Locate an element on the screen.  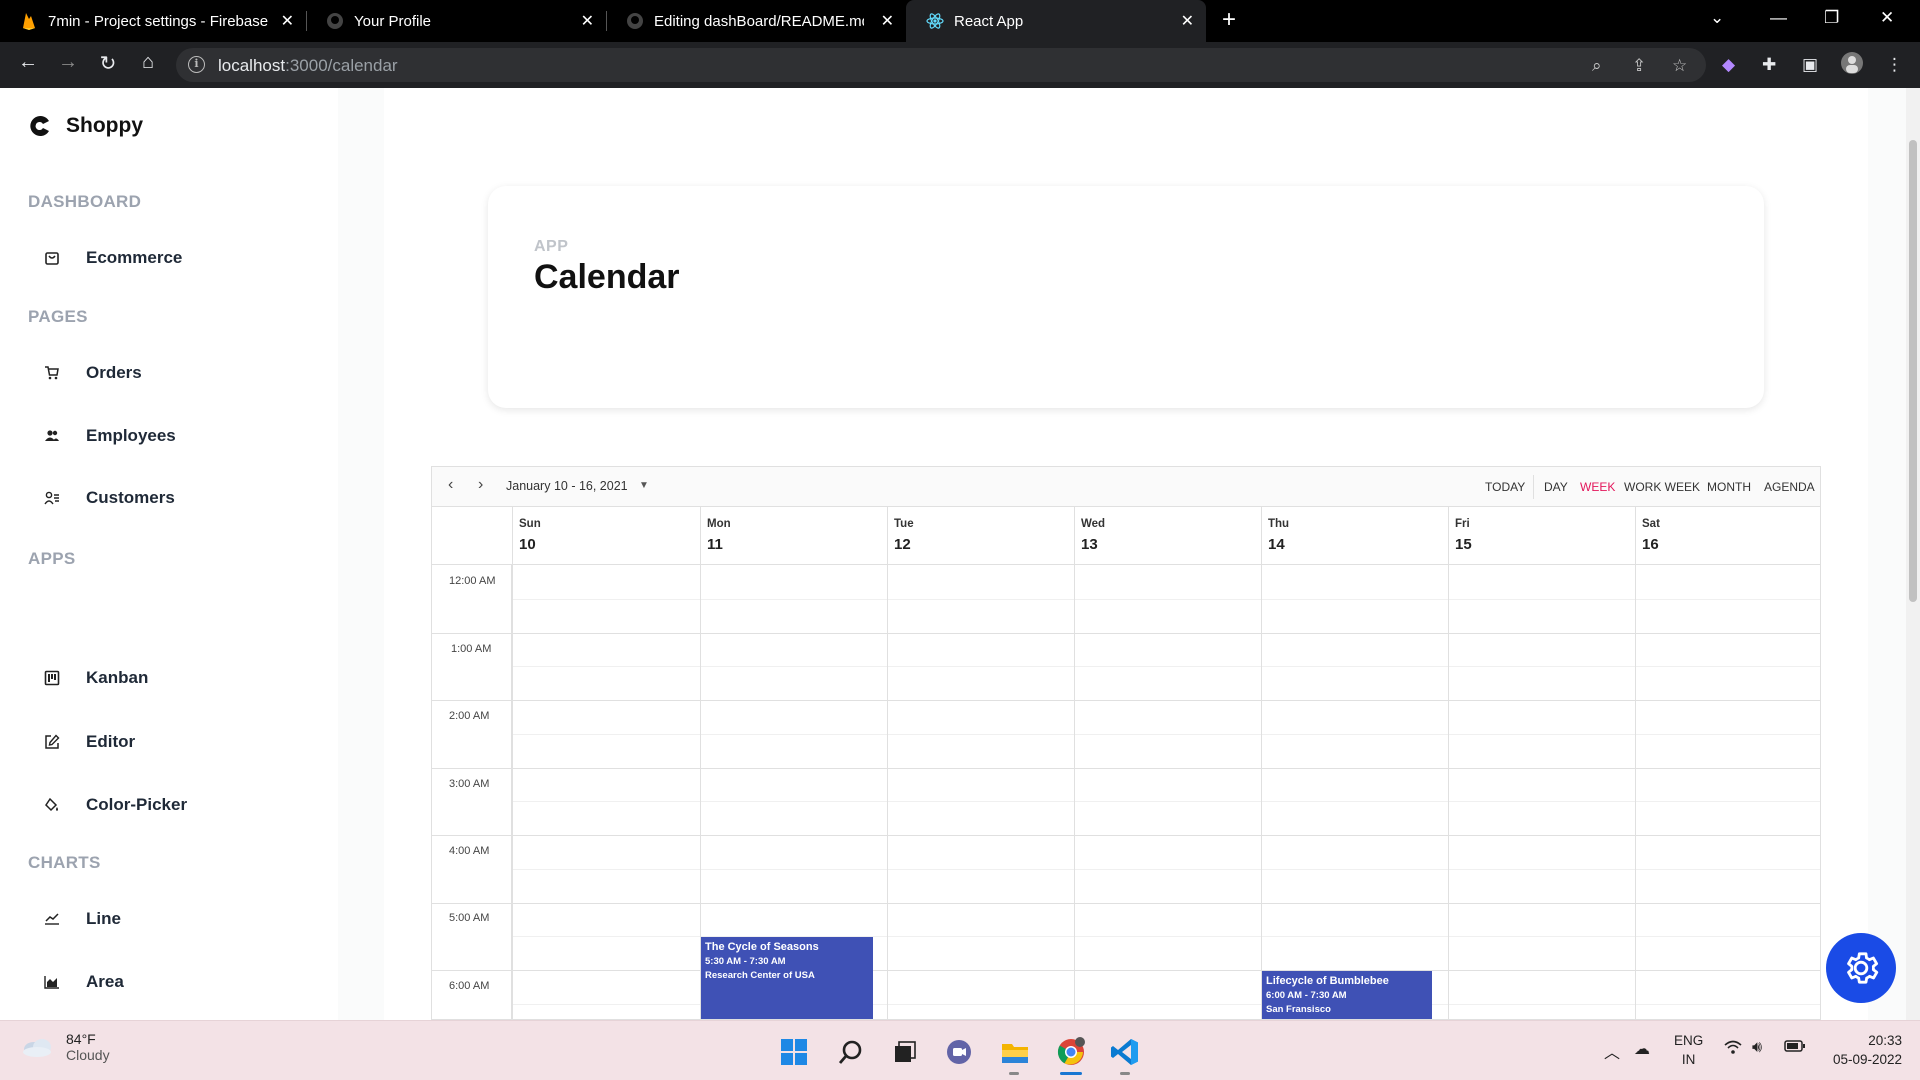
sidebar-item-editor: Editor is located at coordinates (88, 742).